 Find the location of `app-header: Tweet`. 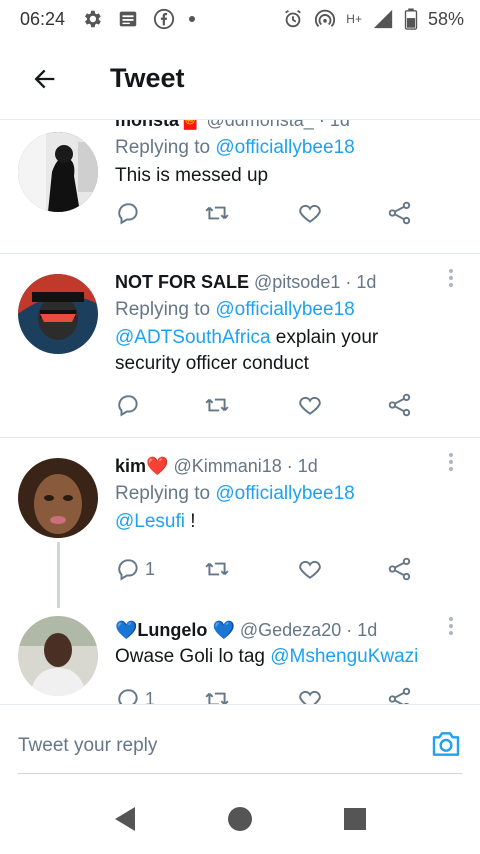

app-header: Tweet is located at coordinates (240, 79).